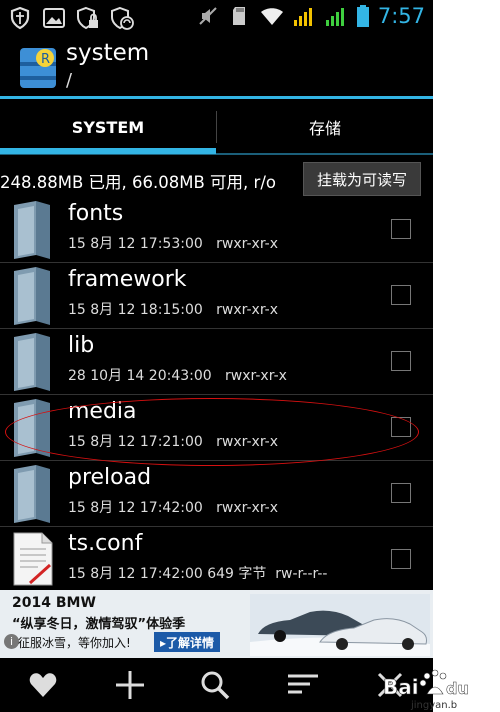 The image size is (500, 712). Describe the element at coordinates (108, 53) in the screenshot. I see `app-title: system` at that location.